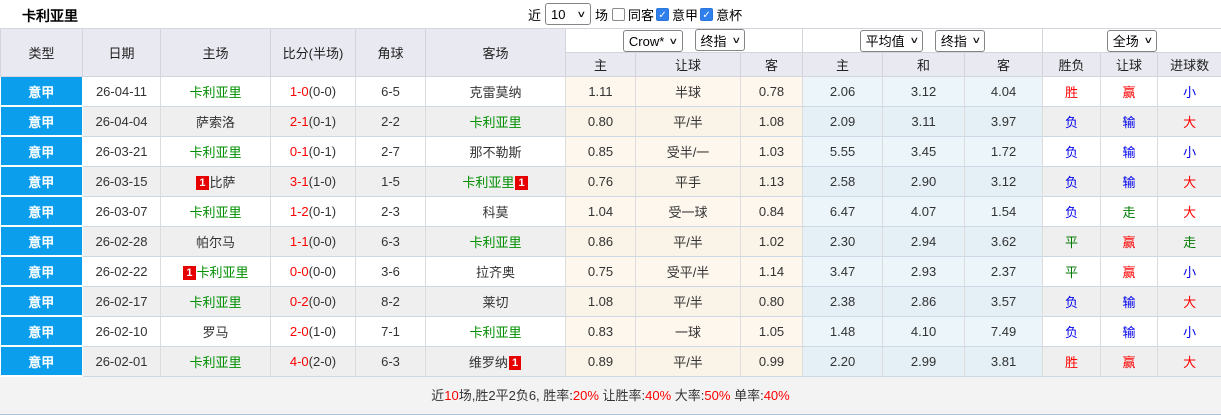 The width and height of the screenshot is (1221, 415). What do you see at coordinates (495, 271) in the screenshot?
I see `cell-away-team: 拉齐奥` at bounding box center [495, 271].